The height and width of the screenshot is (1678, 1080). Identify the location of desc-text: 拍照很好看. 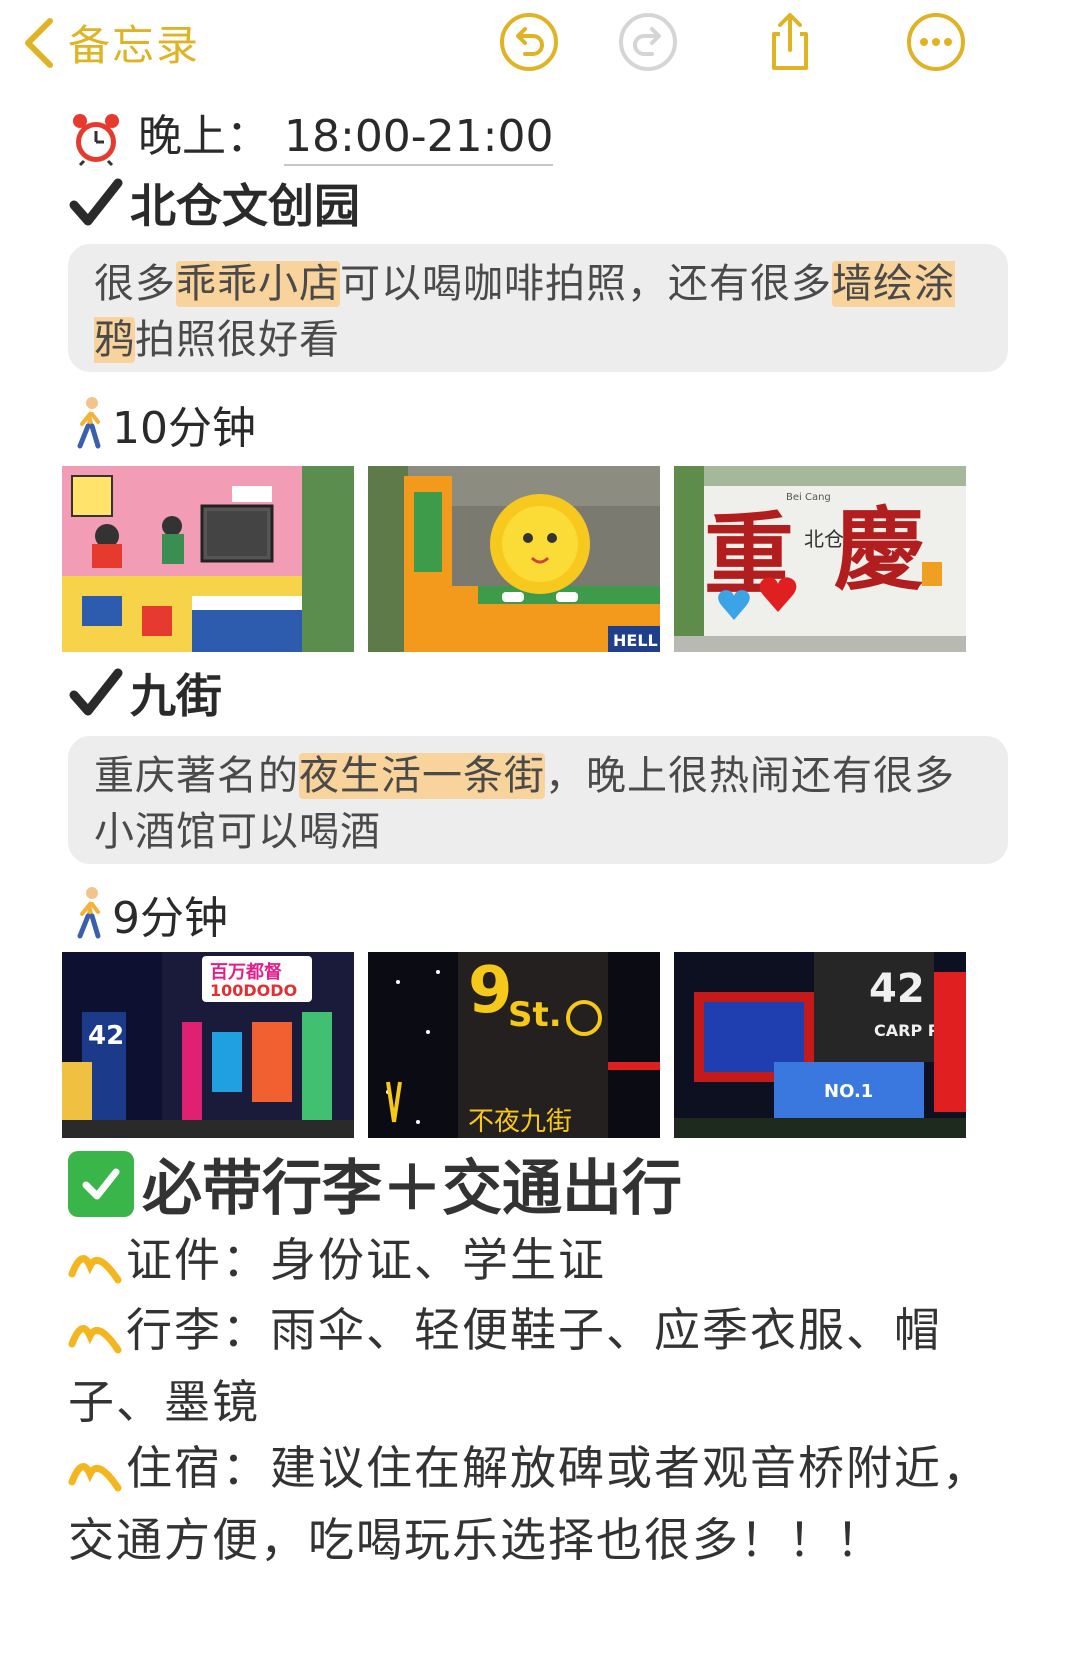
(237, 340).